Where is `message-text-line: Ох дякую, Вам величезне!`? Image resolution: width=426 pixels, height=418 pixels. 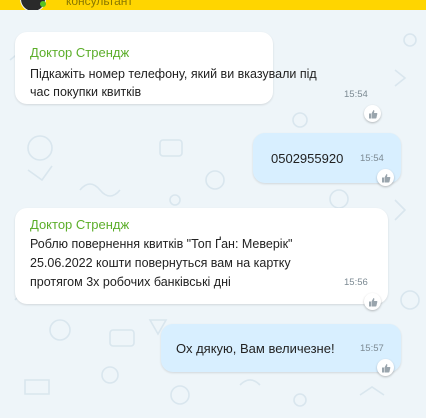
message-text-line: Ох дякую, Вам величезне! is located at coordinates (255, 348).